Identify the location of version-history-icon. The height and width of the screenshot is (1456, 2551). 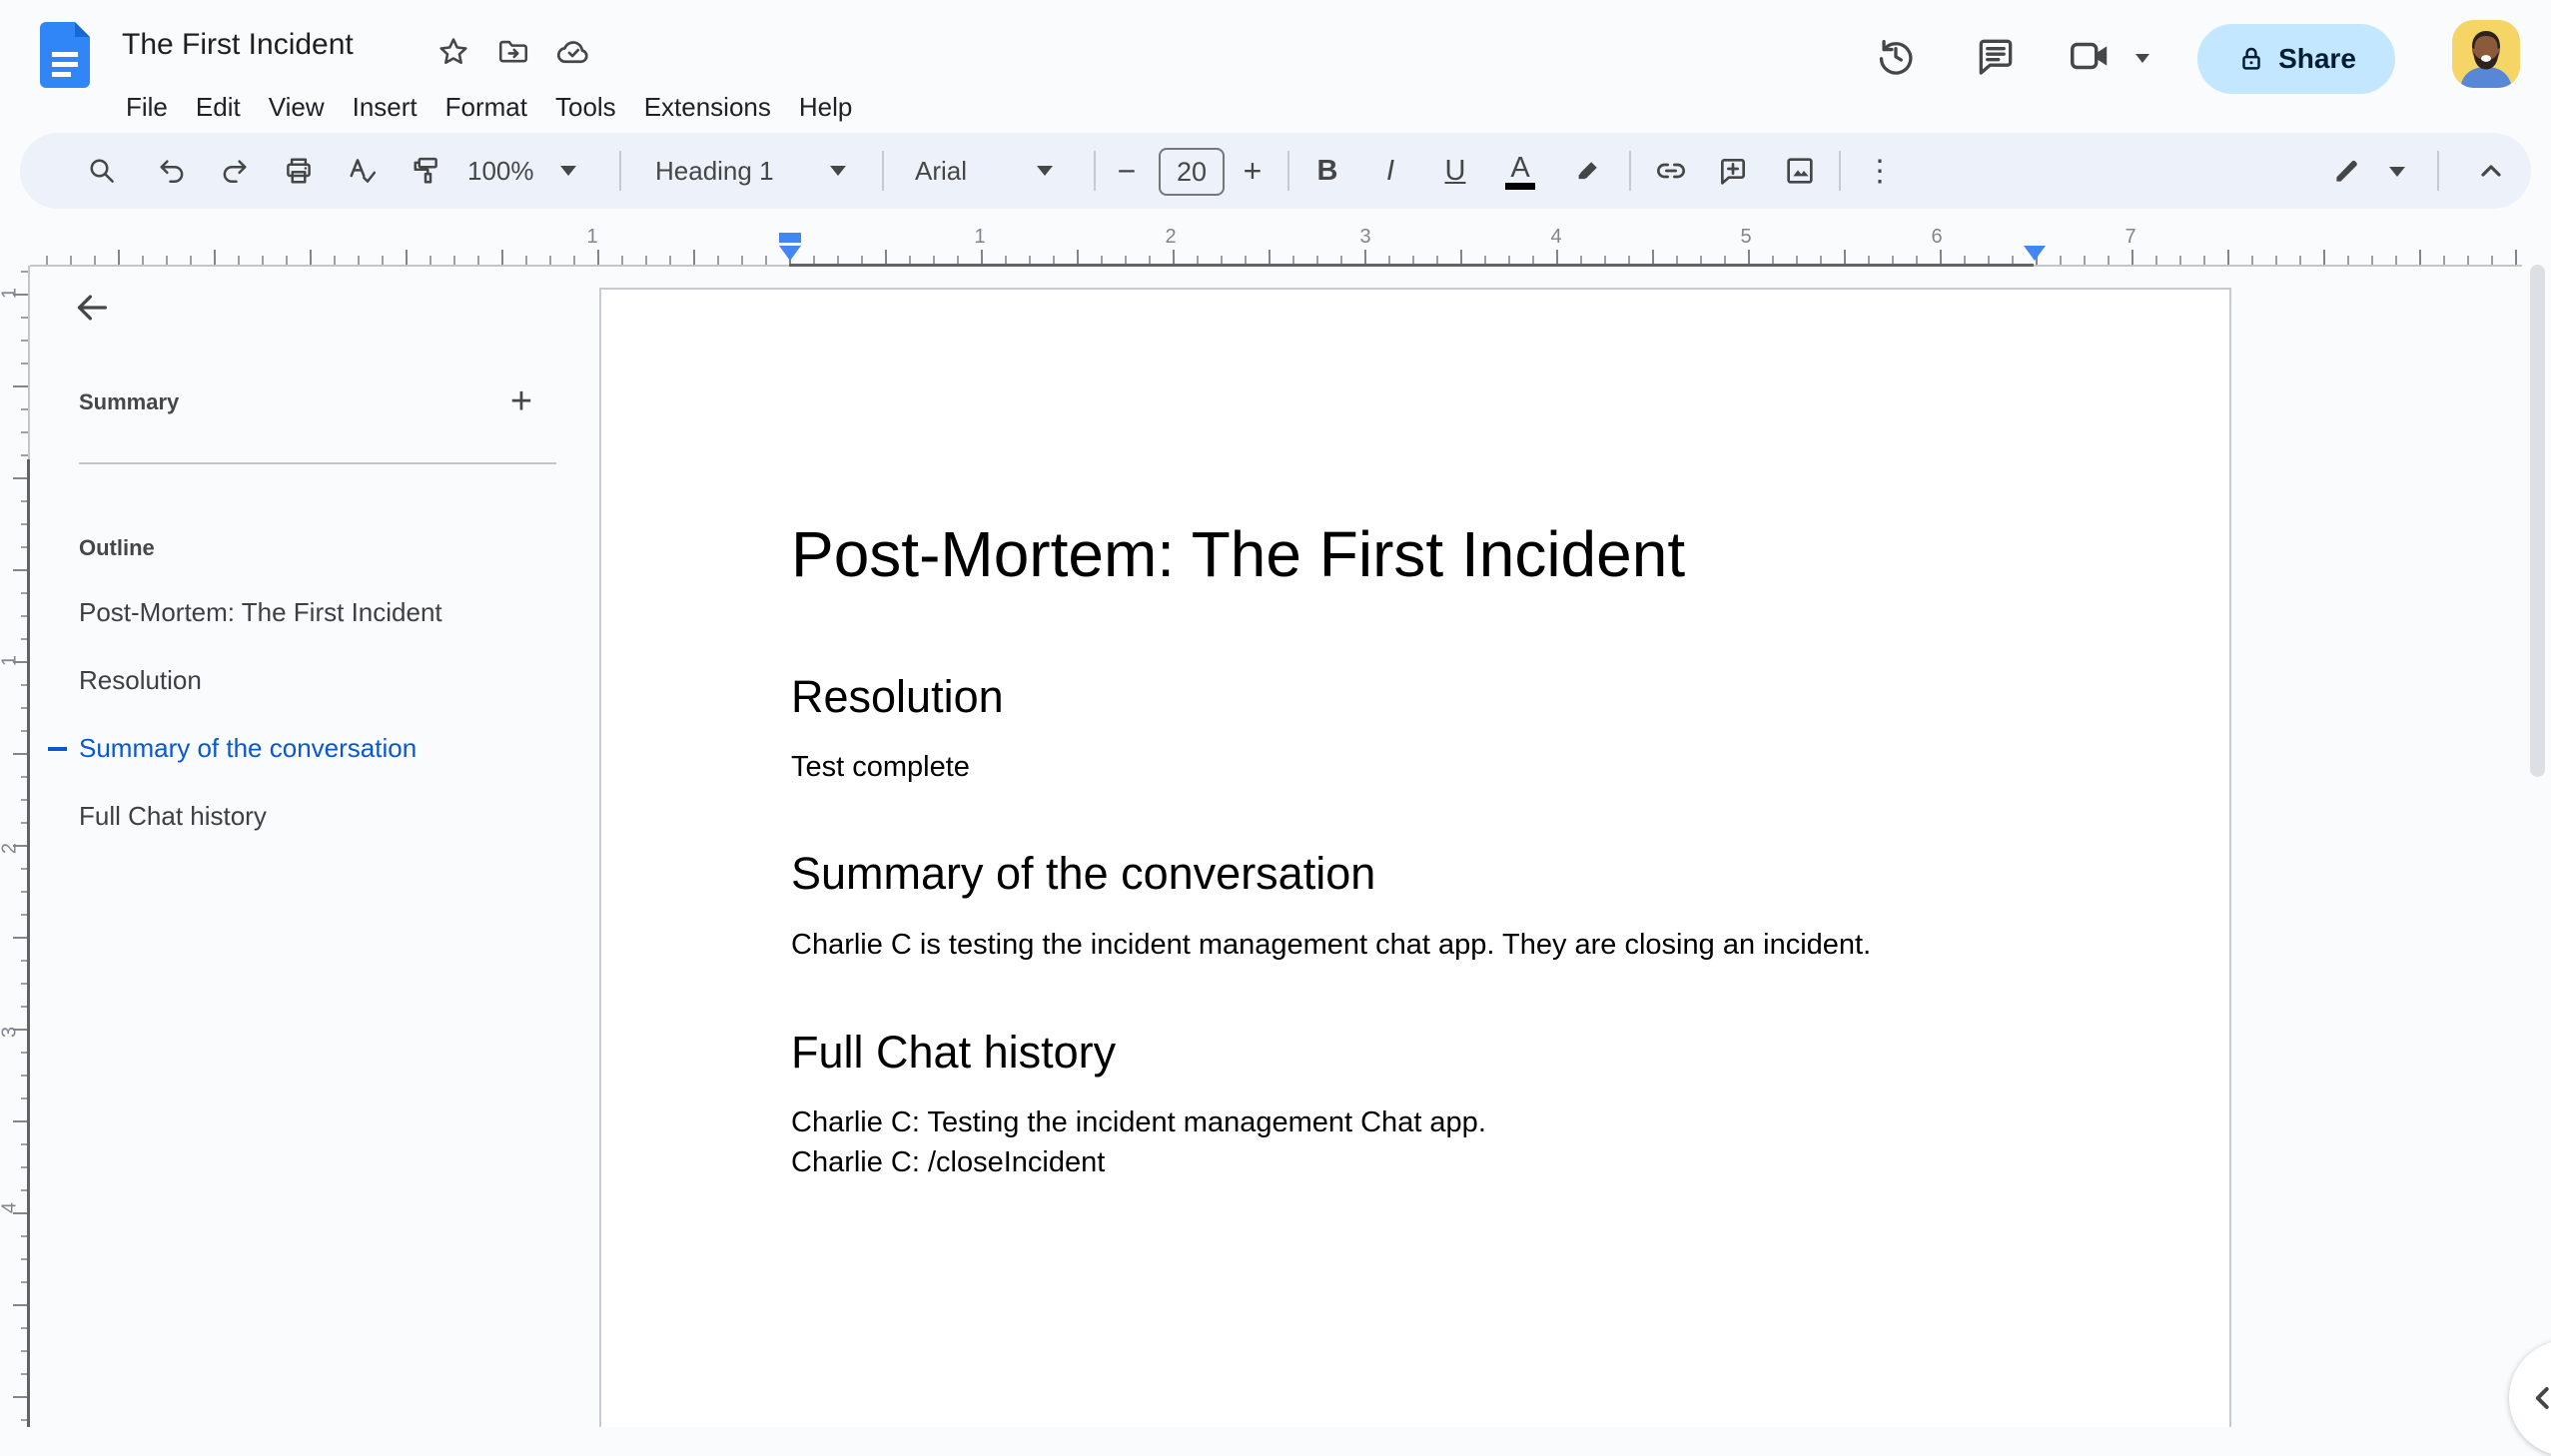
(1896, 56).